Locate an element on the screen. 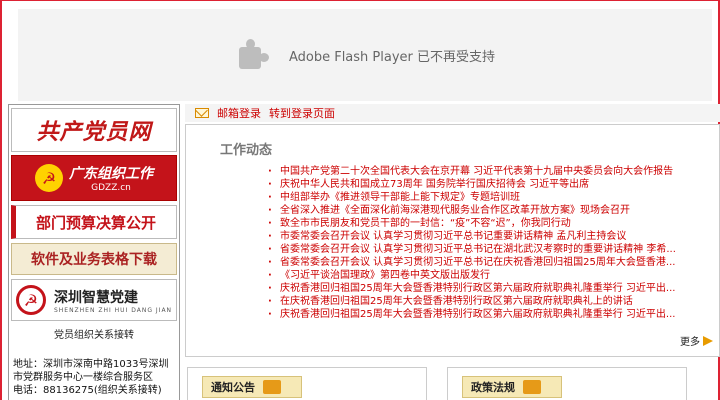 The image size is (720, 400). banner-download-text: 软件及业务表格下载 is located at coordinates (94, 260).